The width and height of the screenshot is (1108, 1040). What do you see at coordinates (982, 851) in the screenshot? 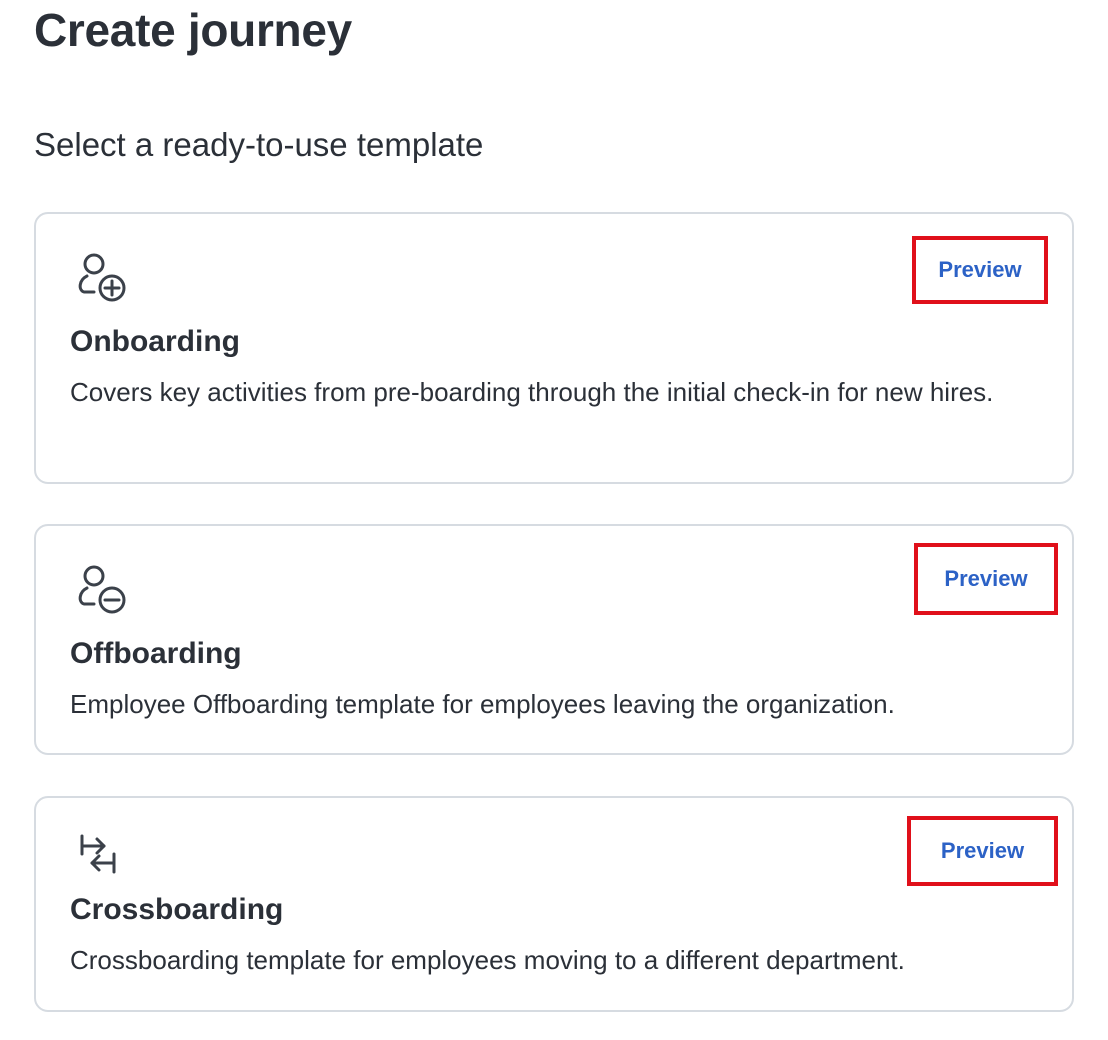
I see `preview-button-crossboarding: Preview` at bounding box center [982, 851].